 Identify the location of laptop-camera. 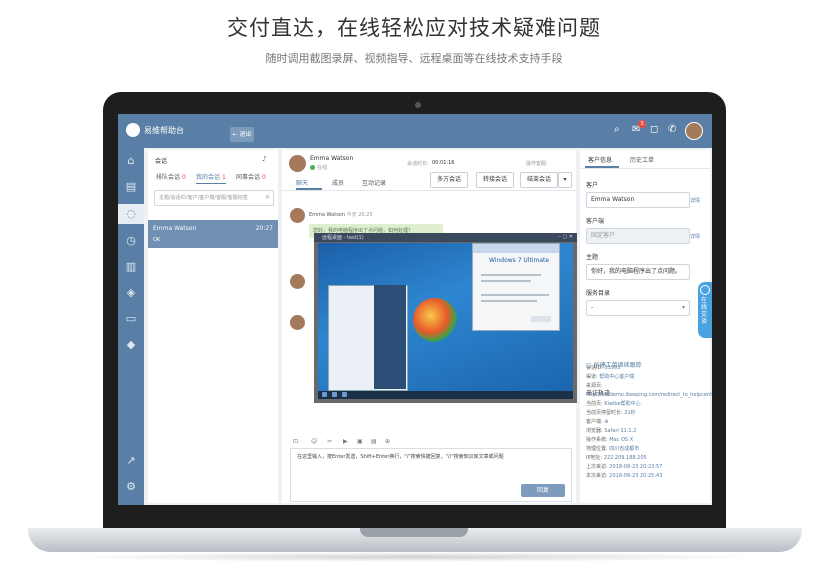
(418, 105).